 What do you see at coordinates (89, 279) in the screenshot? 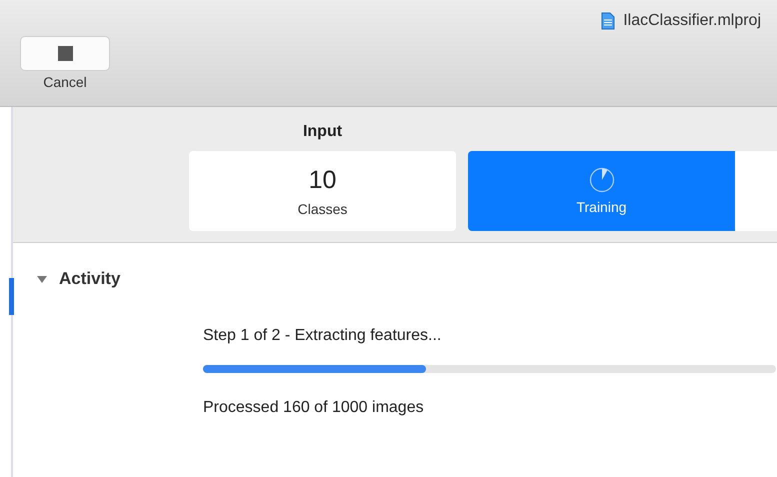
I see `section-title: Activity` at bounding box center [89, 279].